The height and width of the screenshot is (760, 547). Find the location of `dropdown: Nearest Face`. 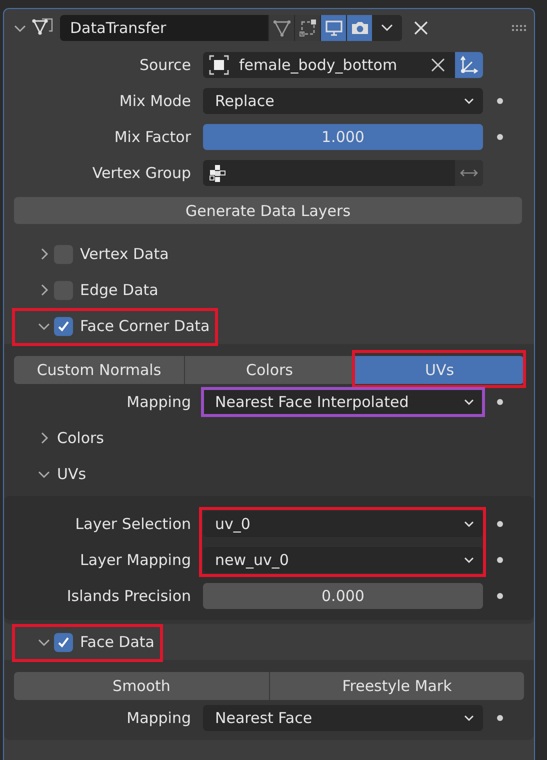

dropdown: Nearest Face is located at coordinates (343, 718).